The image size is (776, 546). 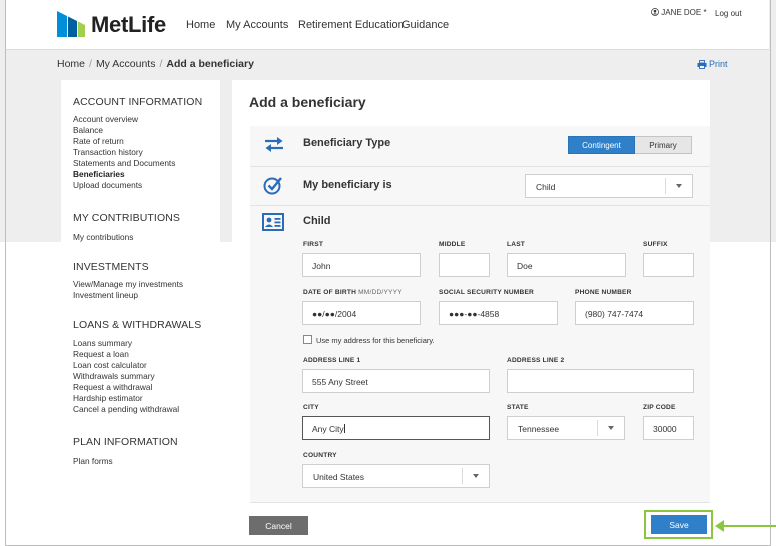 I want to click on beneficiary-type-label: Beneficiary Type, so click(x=347, y=143).